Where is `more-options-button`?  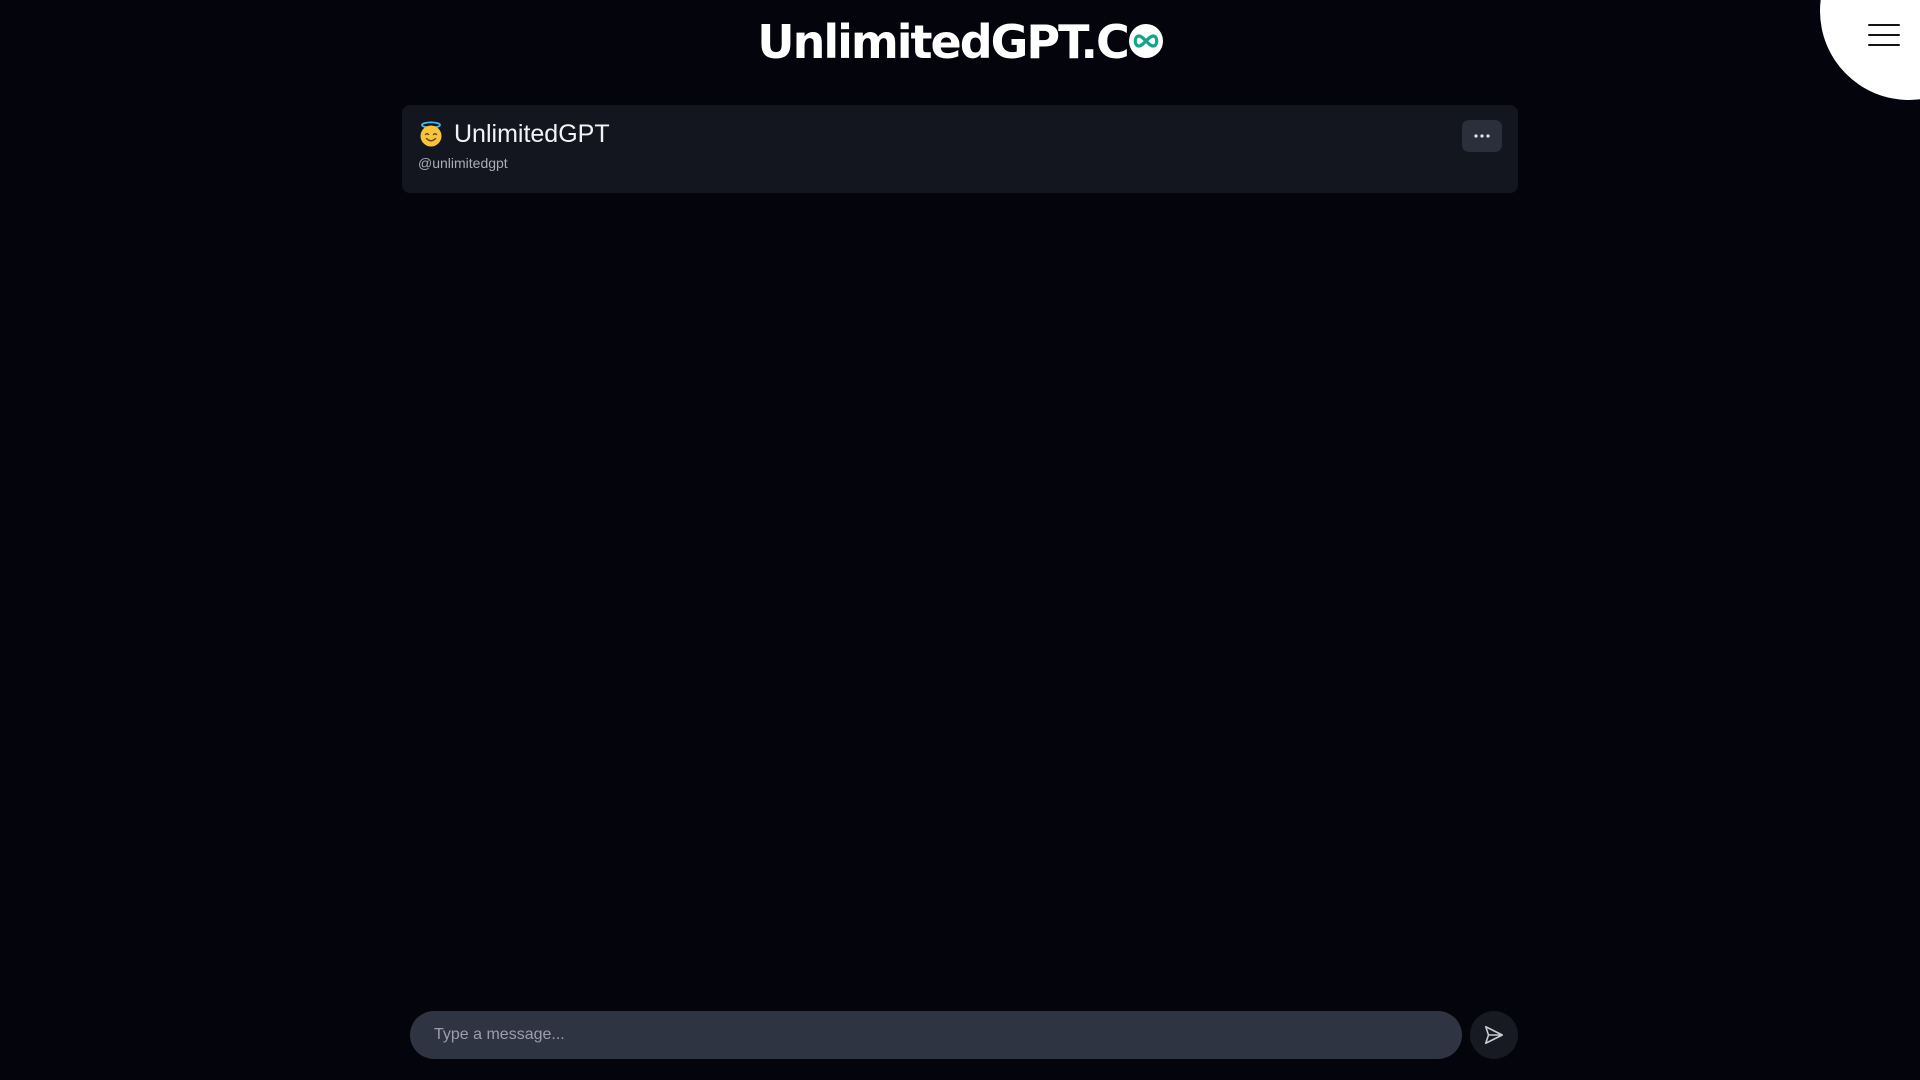
more-options-button is located at coordinates (1482, 136).